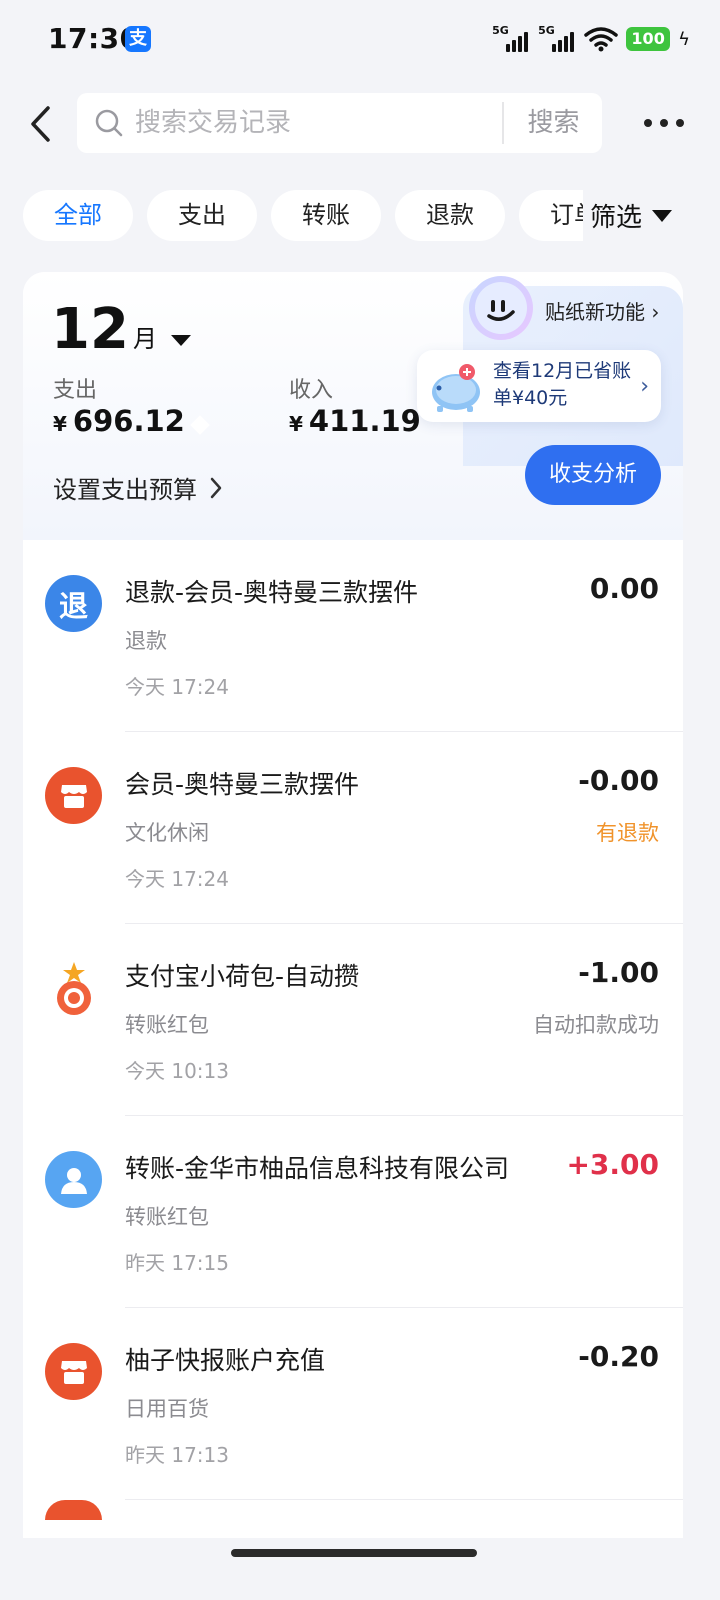 The height and width of the screenshot is (1600, 720). What do you see at coordinates (242, 784) in the screenshot?
I see `transaction-title: 会员-奥特曼三款摆件` at bounding box center [242, 784].